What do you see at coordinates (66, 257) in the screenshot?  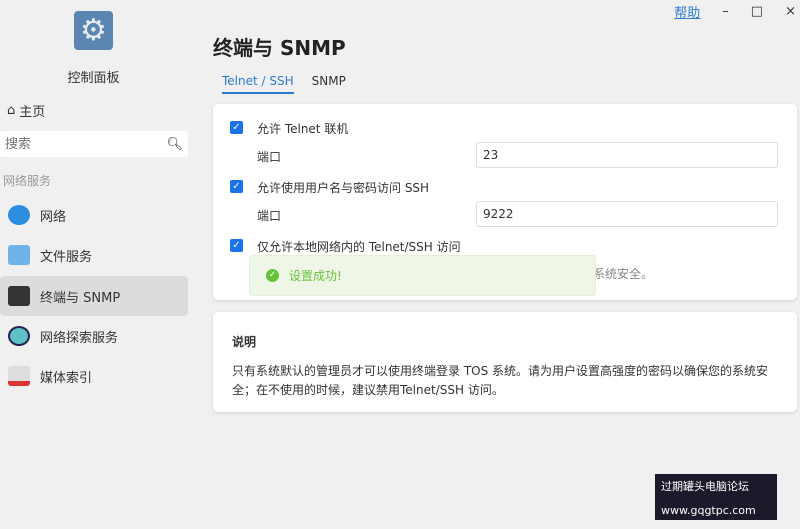 I see `sidebar-item-label: 文件服务` at bounding box center [66, 257].